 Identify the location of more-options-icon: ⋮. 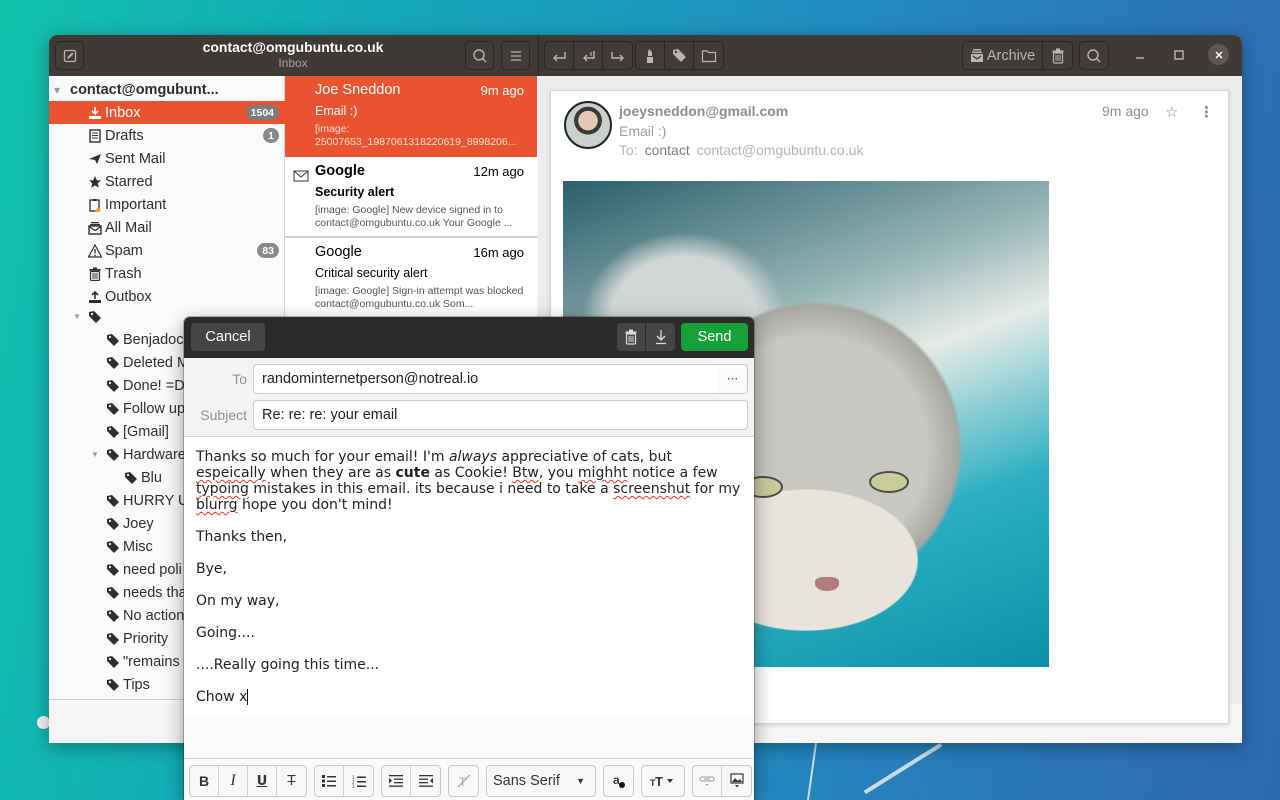
(1206, 112).